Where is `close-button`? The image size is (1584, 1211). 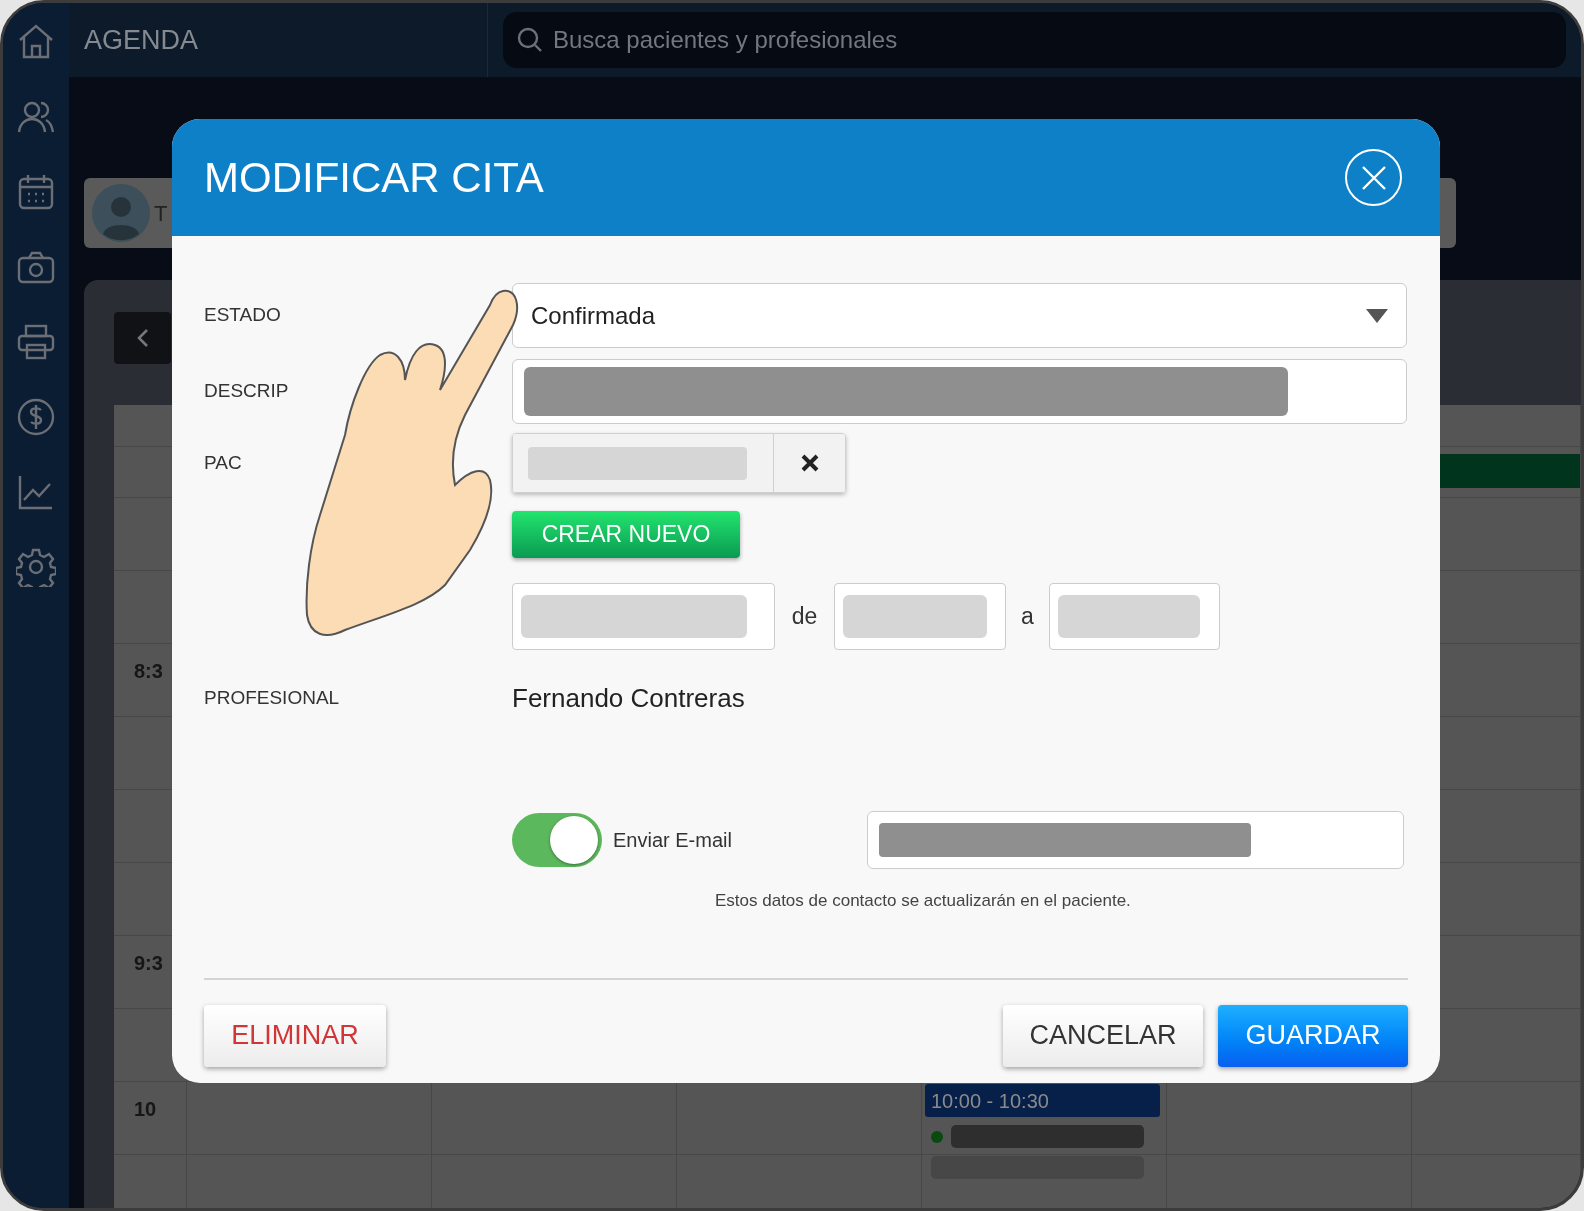 close-button is located at coordinates (1373, 177).